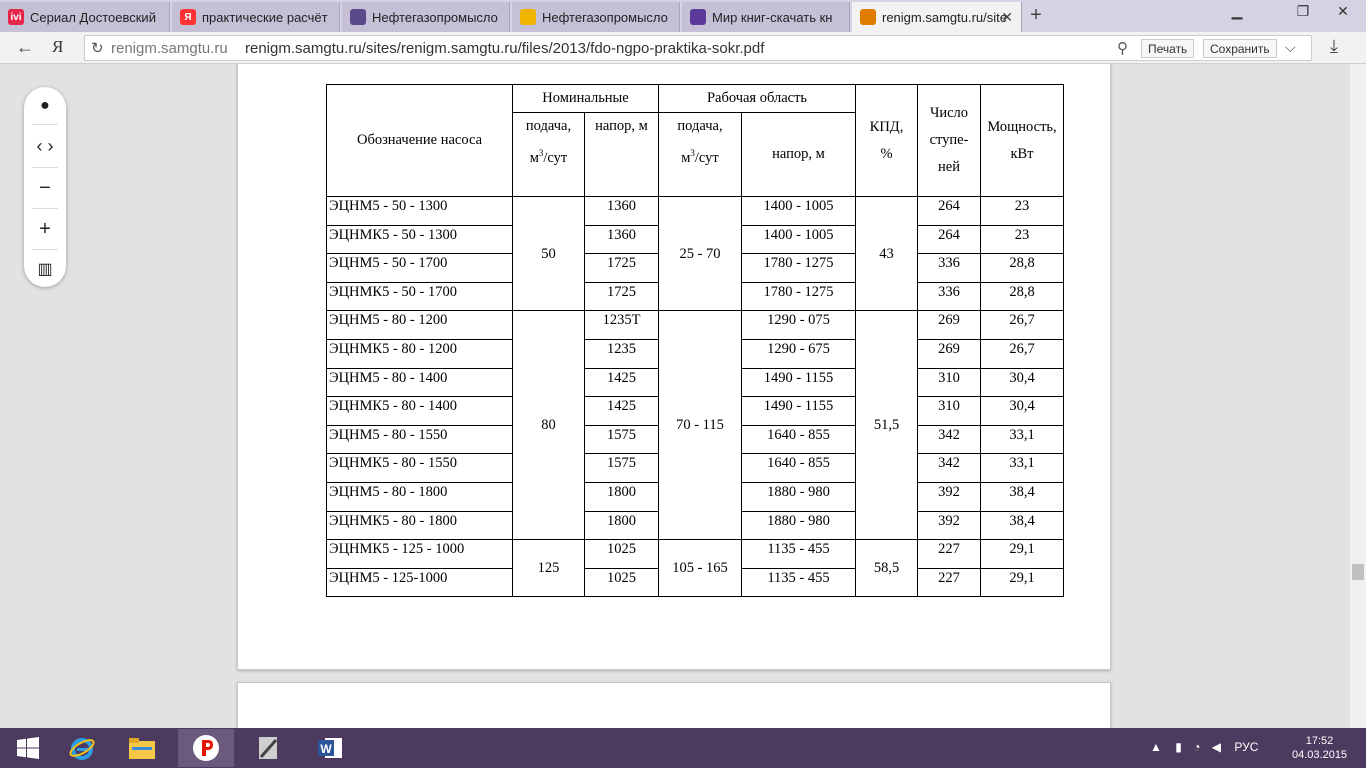 Image resolution: width=1366 pixels, height=768 pixels. What do you see at coordinates (97, 48) in the screenshot?
I see `reload-icon: ↻` at bounding box center [97, 48].